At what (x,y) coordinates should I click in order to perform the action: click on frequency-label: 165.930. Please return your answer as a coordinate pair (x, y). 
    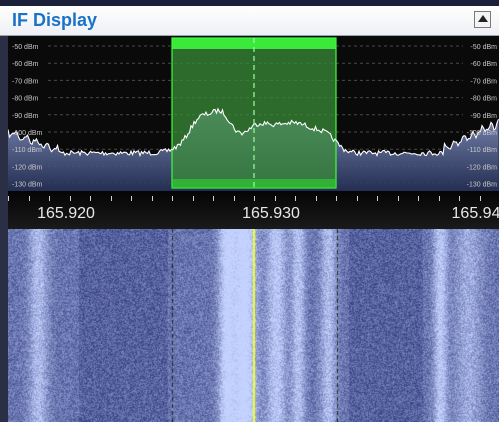
    Looking at the image, I should click on (271, 213).